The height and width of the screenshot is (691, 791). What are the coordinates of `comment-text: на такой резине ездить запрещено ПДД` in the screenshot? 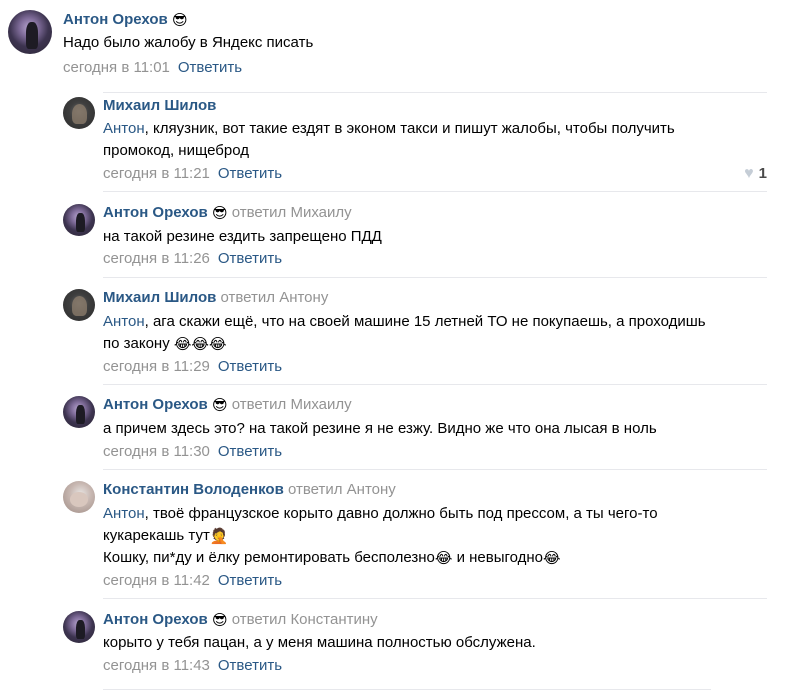 It's located at (242, 236).